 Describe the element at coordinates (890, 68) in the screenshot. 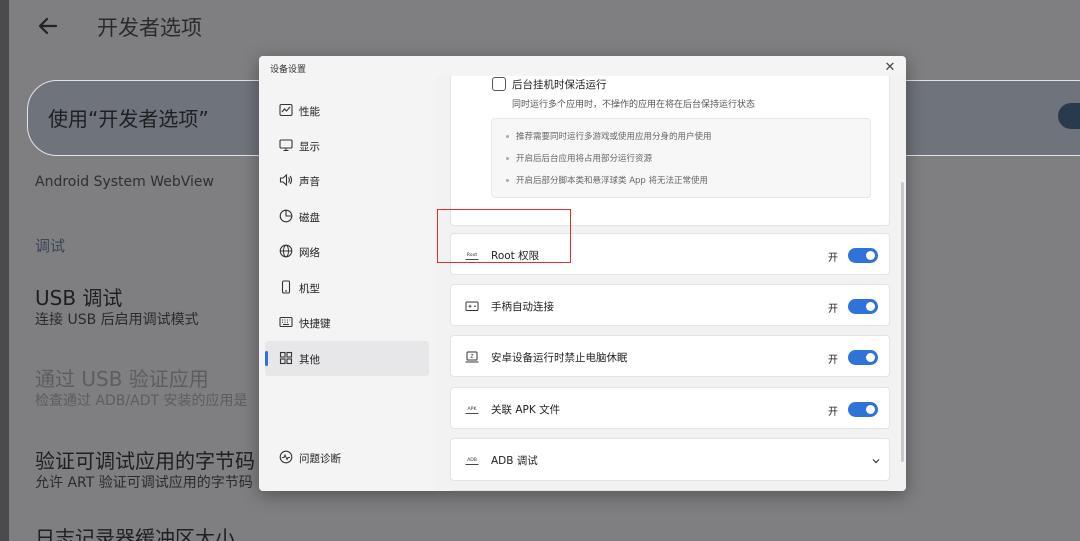

I see `close-icon: ✕` at that location.